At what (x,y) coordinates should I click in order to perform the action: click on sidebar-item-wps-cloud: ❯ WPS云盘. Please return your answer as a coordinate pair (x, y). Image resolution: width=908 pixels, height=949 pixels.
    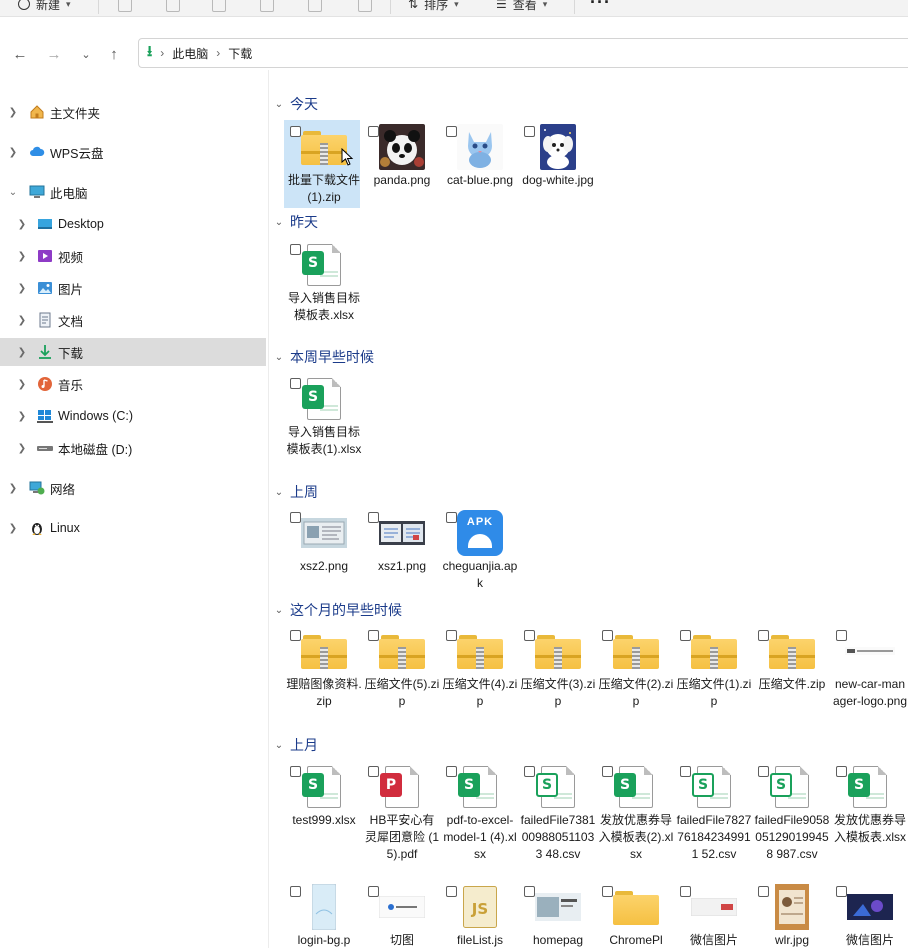
    Looking at the image, I should click on (133, 152).